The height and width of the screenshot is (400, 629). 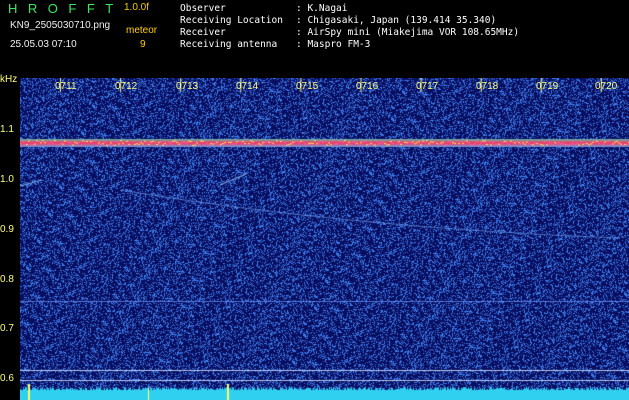 What do you see at coordinates (229, 44) in the screenshot?
I see `antenna-key: Receiving antenna` at bounding box center [229, 44].